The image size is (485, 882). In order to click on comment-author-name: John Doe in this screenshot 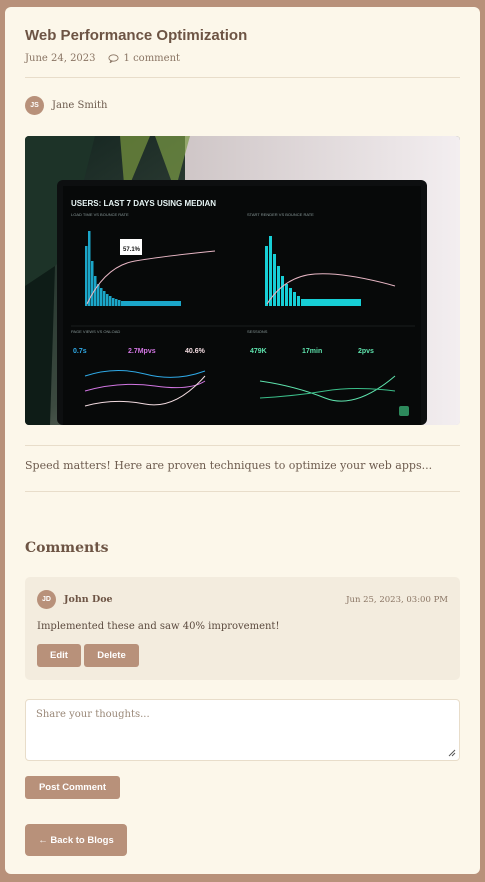, I will do `click(88, 599)`.